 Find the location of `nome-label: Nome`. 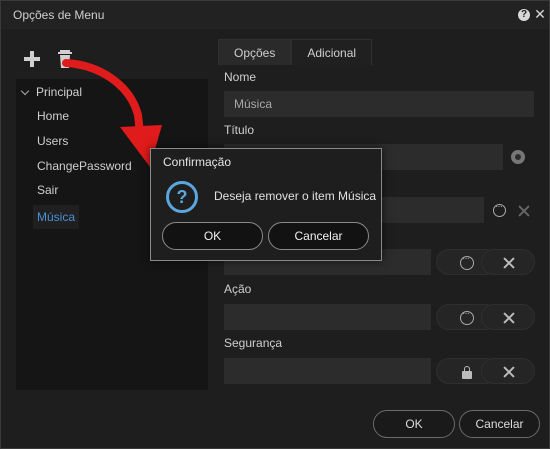

nome-label: Nome is located at coordinates (240, 77).